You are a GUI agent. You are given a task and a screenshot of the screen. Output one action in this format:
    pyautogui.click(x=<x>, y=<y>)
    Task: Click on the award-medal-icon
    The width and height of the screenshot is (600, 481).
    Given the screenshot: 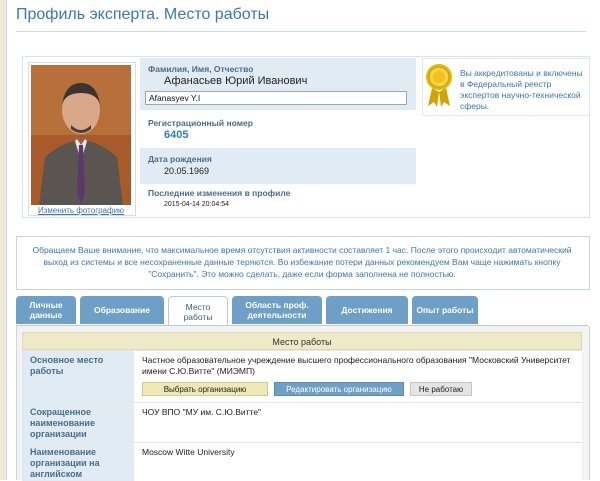 What is the action you would take?
    pyautogui.click(x=439, y=85)
    